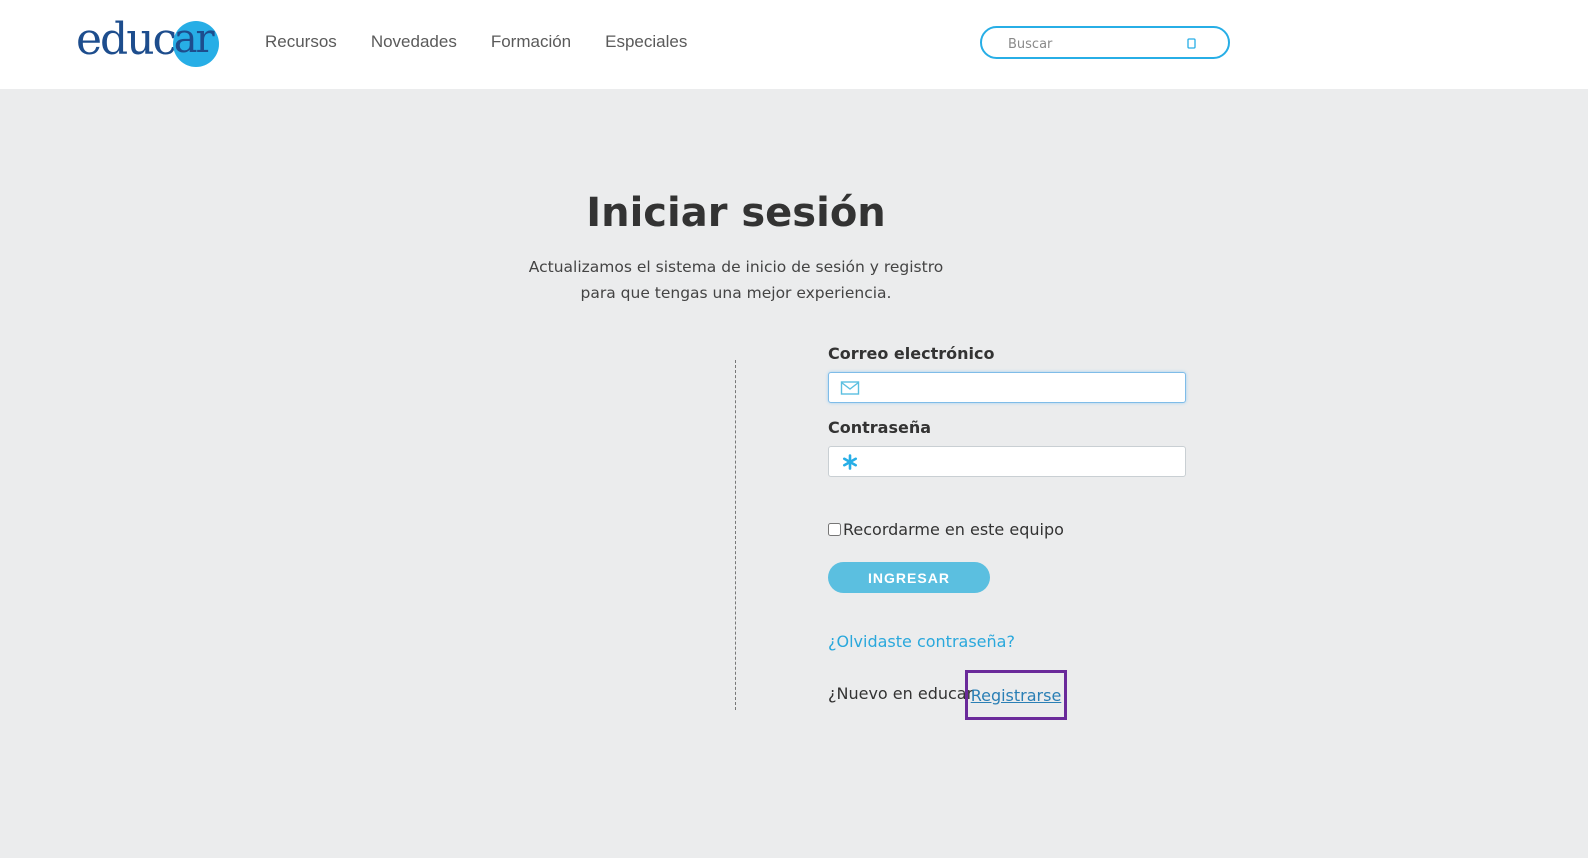 The width and height of the screenshot is (1588, 858). What do you see at coordinates (1085, 57) in the screenshot?
I see `search-underline` at bounding box center [1085, 57].